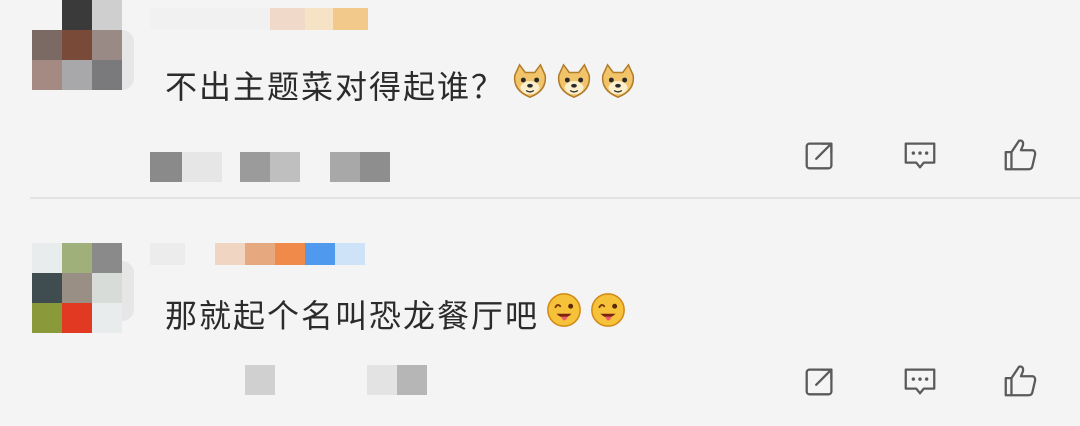 The image size is (1080, 426). I want to click on comment-text-content: 不出主题菜对得起谁？, so click(335, 87).